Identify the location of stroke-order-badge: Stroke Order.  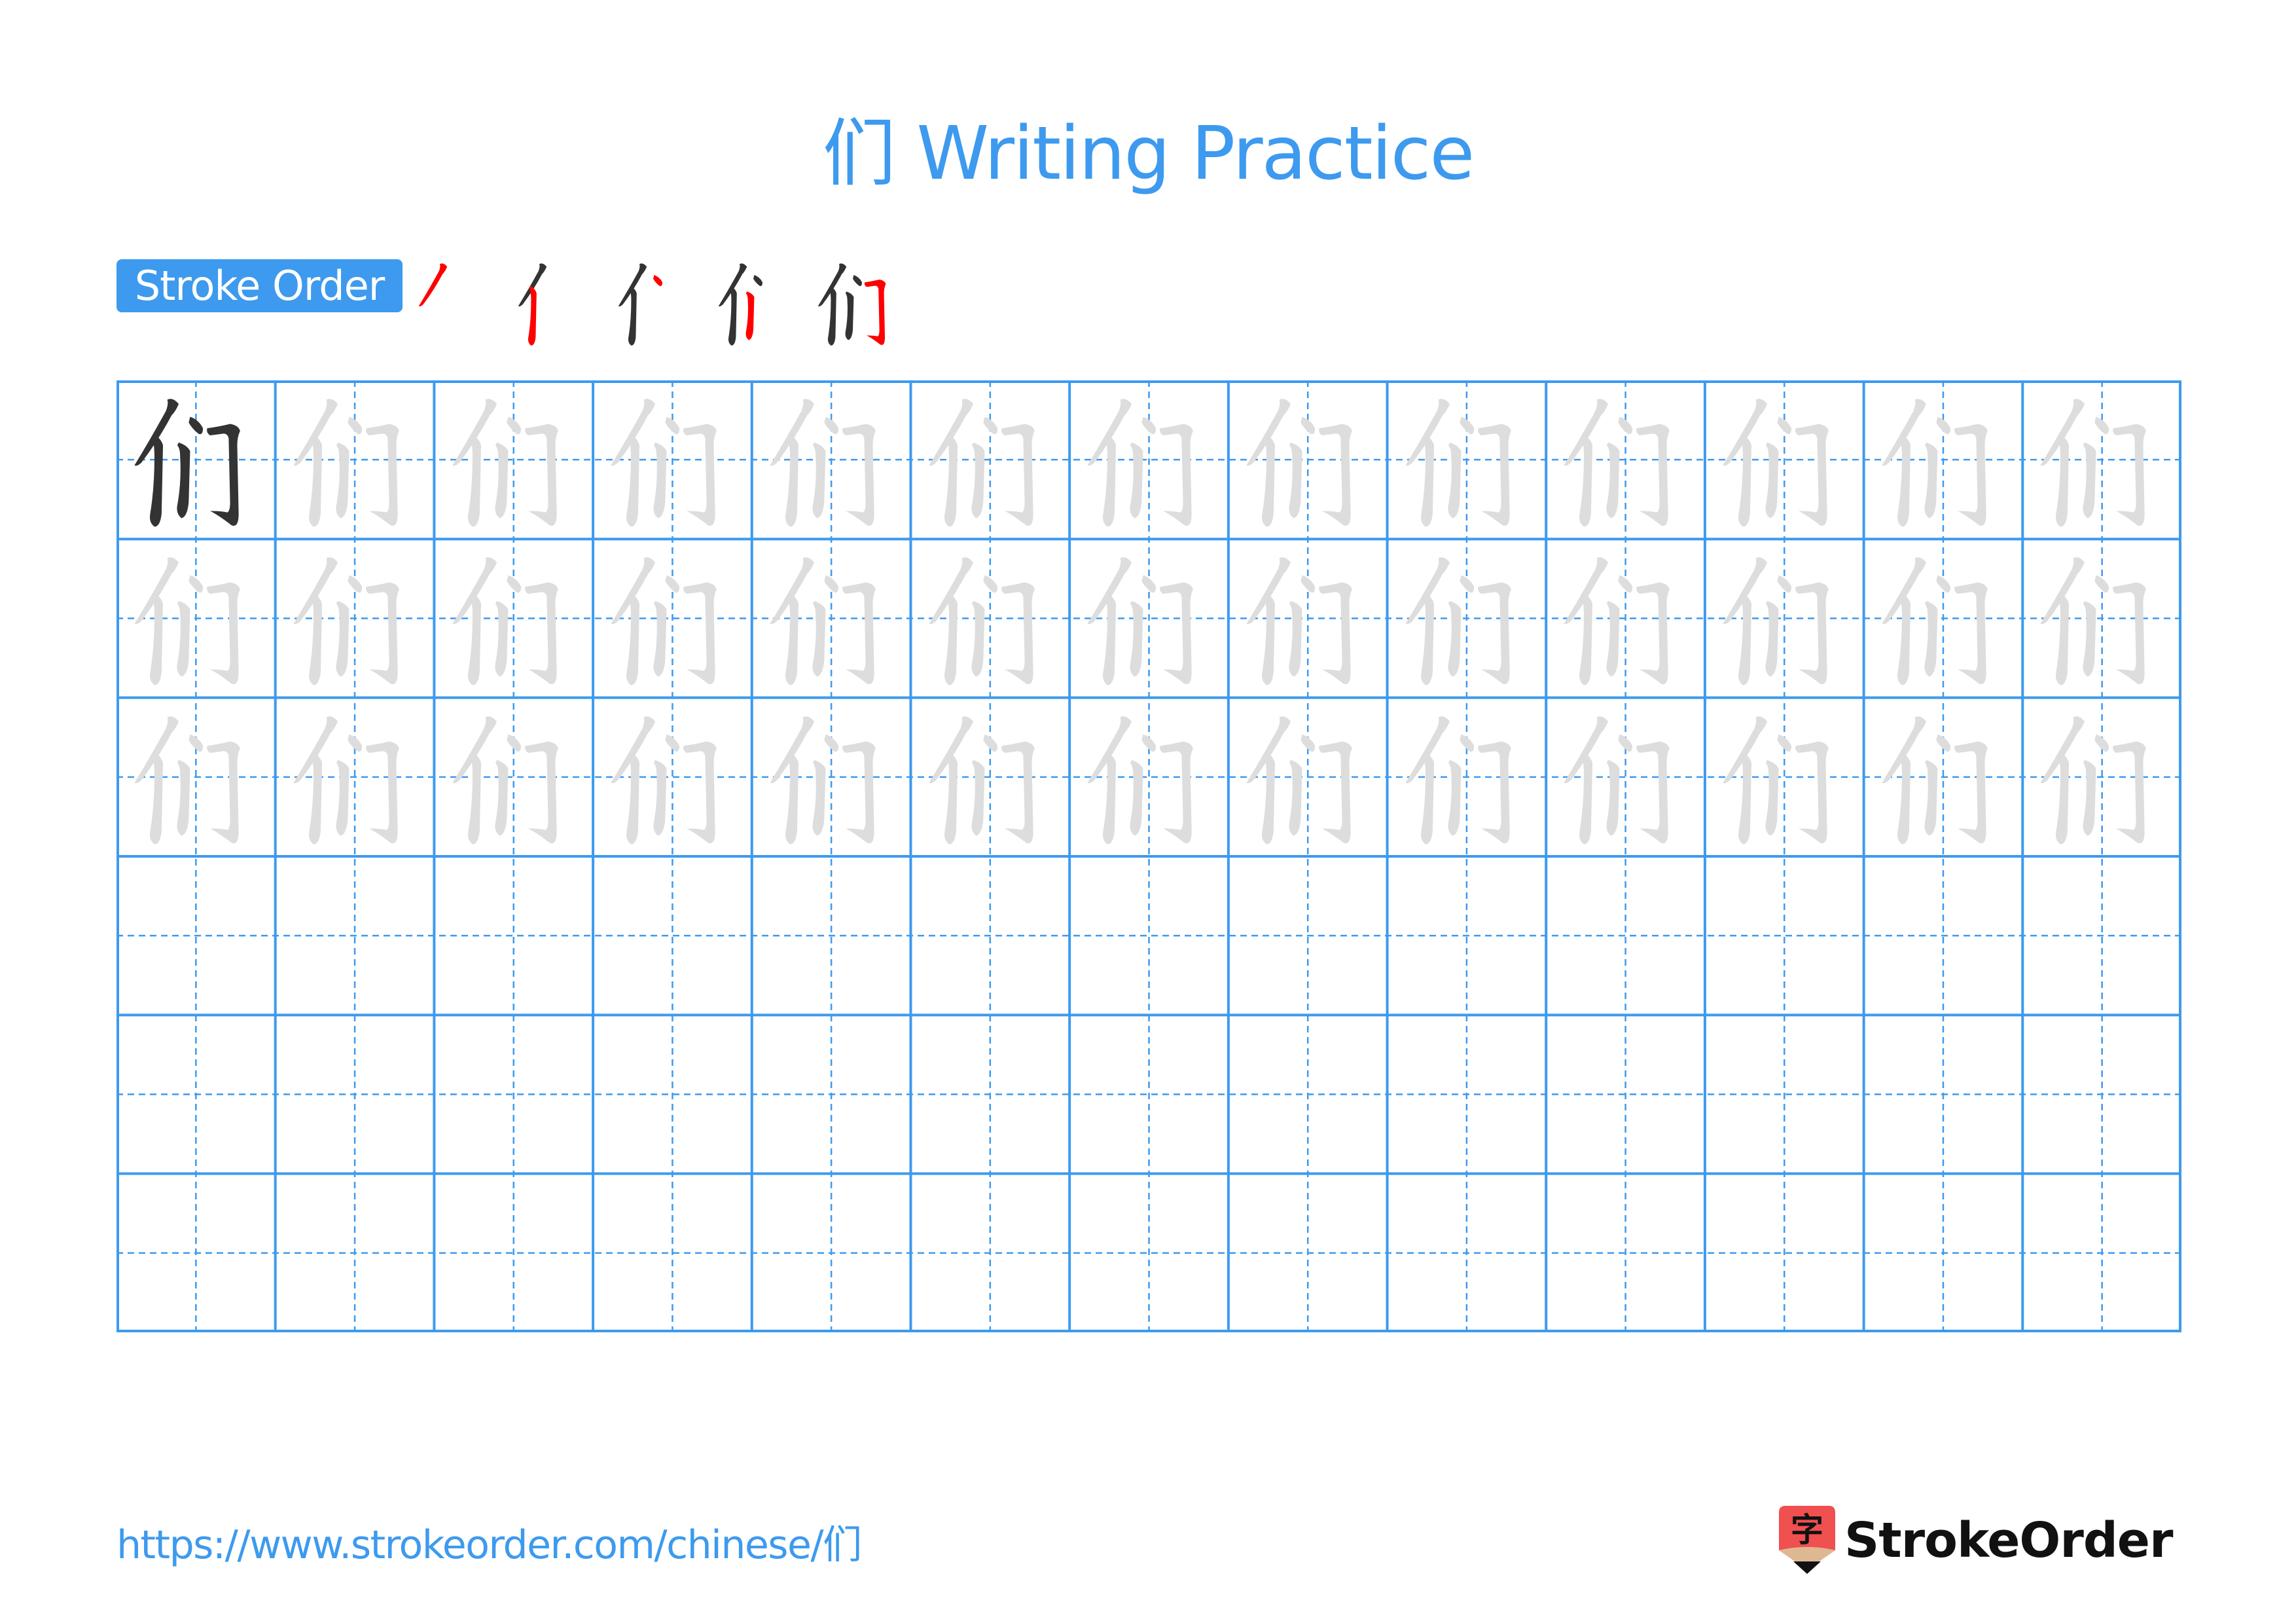
(260, 285).